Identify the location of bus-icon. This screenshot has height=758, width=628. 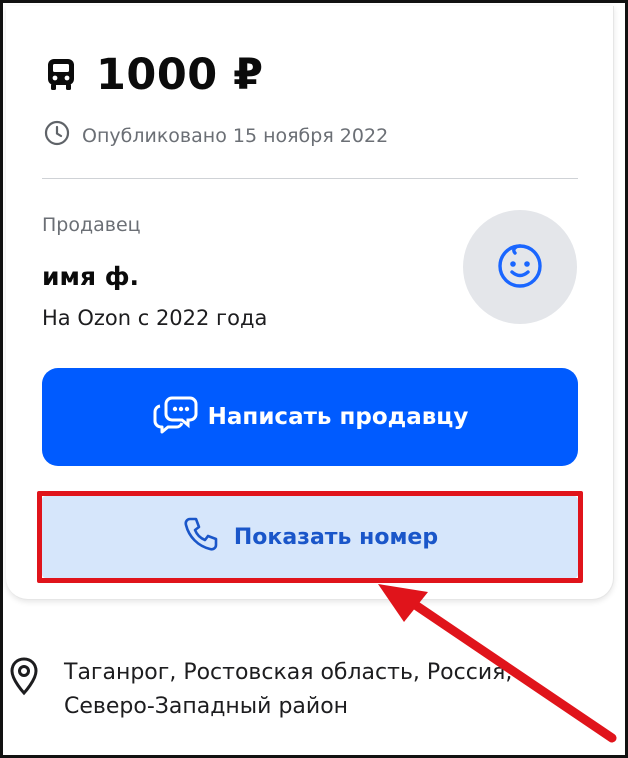
(61, 75).